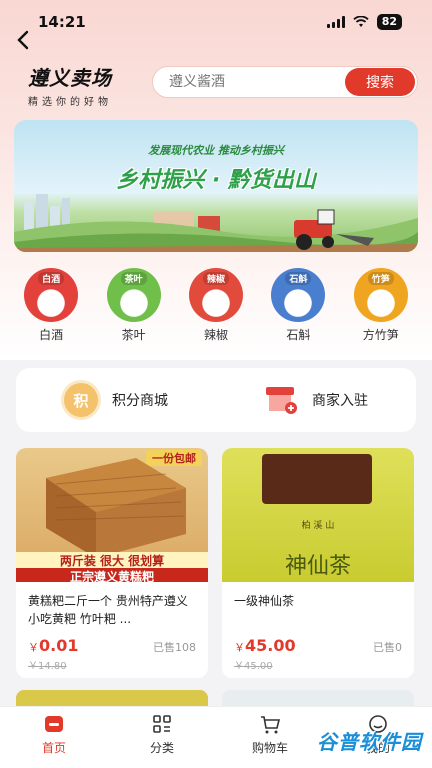 This screenshot has width=432, height=768. What do you see at coordinates (269, 748) in the screenshot?
I see `tab-cart-label: 购物车` at bounding box center [269, 748].